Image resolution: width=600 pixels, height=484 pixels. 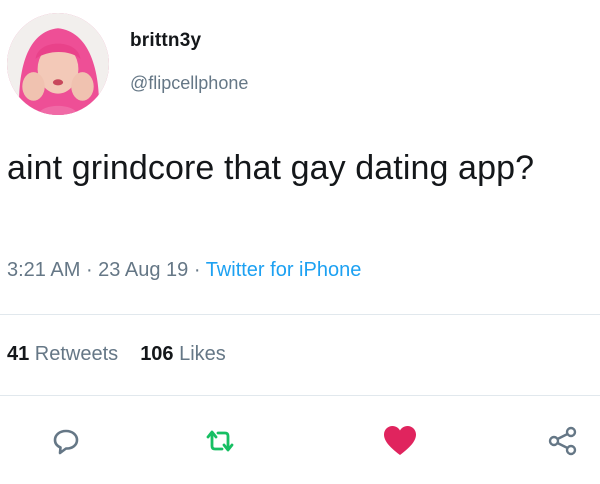 I want to click on display-name: brittn3y, so click(x=165, y=41).